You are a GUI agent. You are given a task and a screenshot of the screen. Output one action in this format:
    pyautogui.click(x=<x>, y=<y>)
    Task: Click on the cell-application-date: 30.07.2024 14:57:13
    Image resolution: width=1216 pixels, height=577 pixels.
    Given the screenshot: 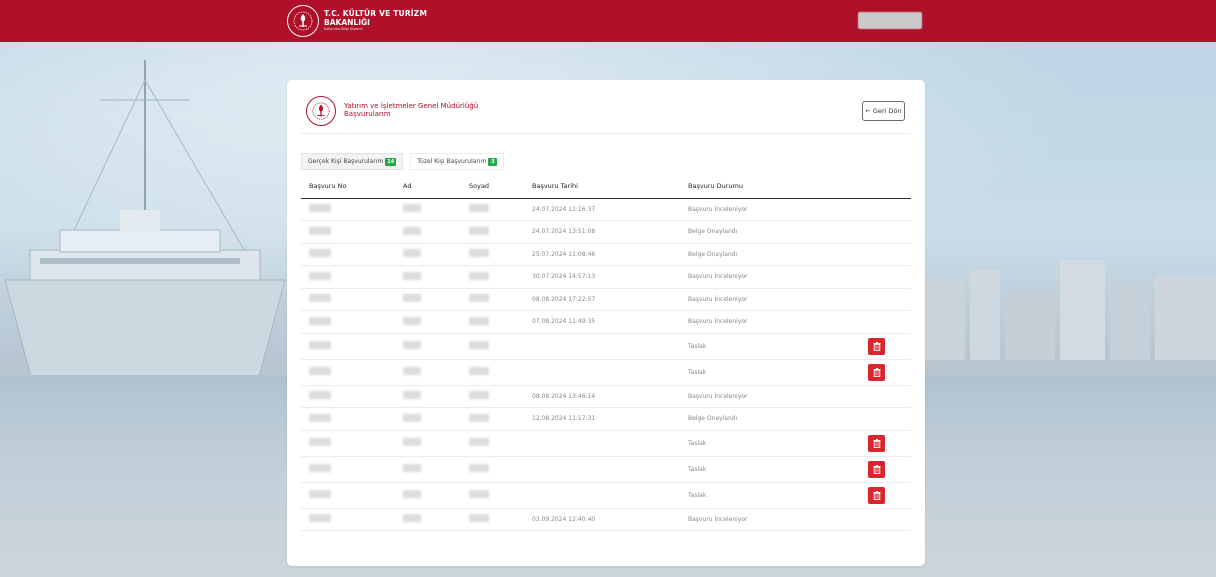 What is the action you would take?
    pyautogui.click(x=610, y=277)
    